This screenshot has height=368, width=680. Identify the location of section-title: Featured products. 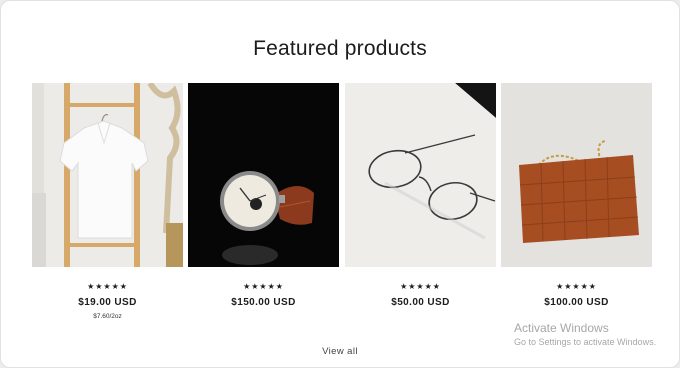
(340, 48).